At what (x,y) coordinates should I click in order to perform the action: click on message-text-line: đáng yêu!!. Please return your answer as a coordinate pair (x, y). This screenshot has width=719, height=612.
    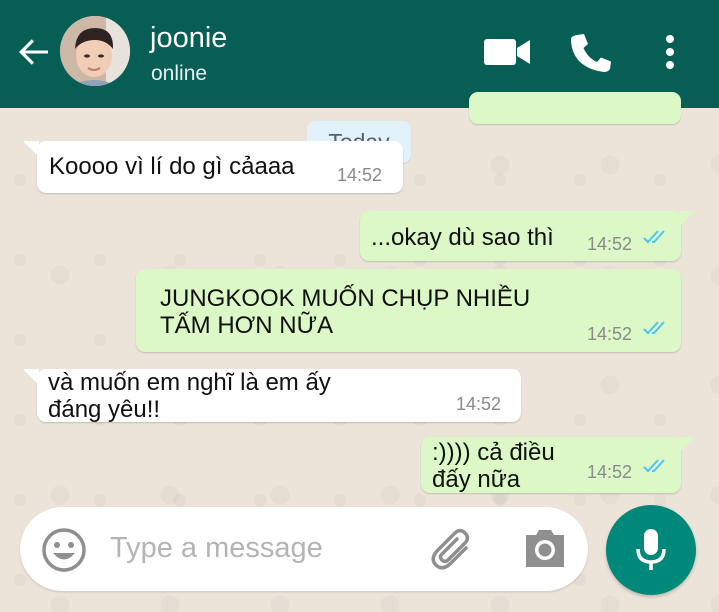
    Looking at the image, I should click on (104, 409).